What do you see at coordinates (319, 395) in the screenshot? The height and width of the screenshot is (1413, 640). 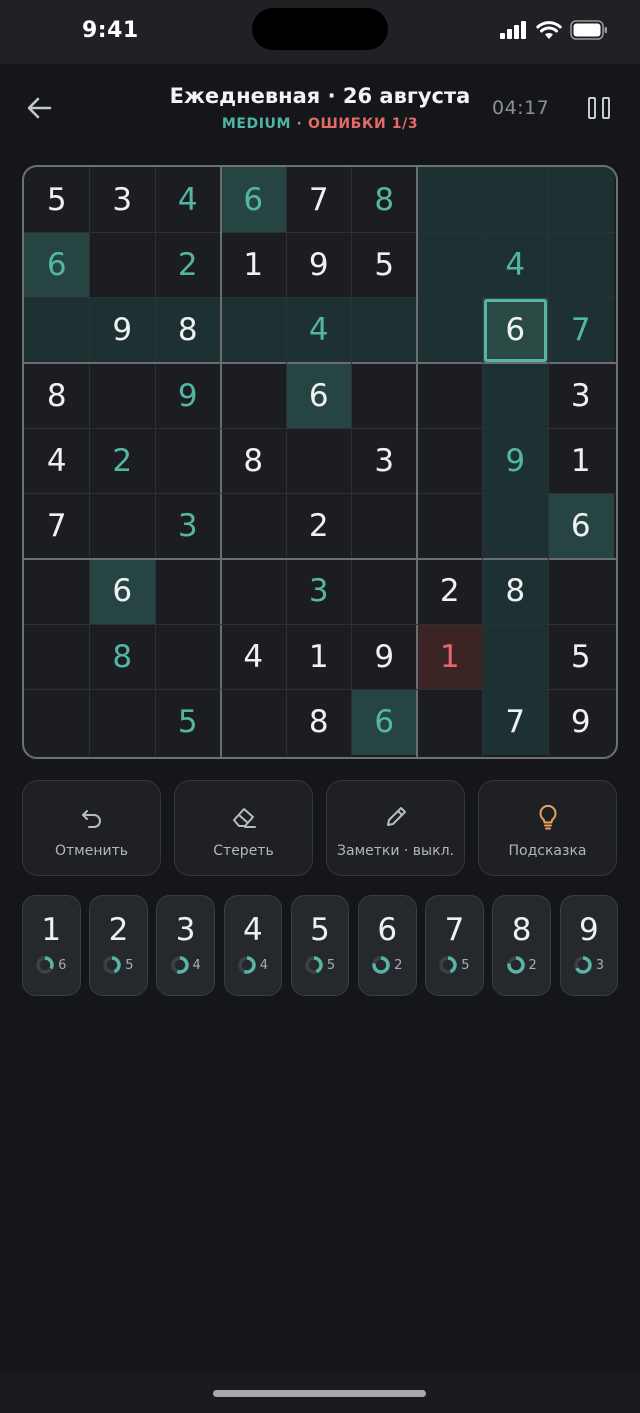 I see `board-cell-r4c5: 6` at bounding box center [319, 395].